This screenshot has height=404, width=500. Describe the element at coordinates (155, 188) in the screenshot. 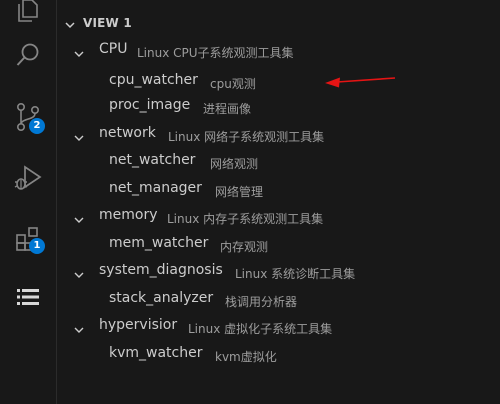

I see `tree-item-label: net_manager` at that location.